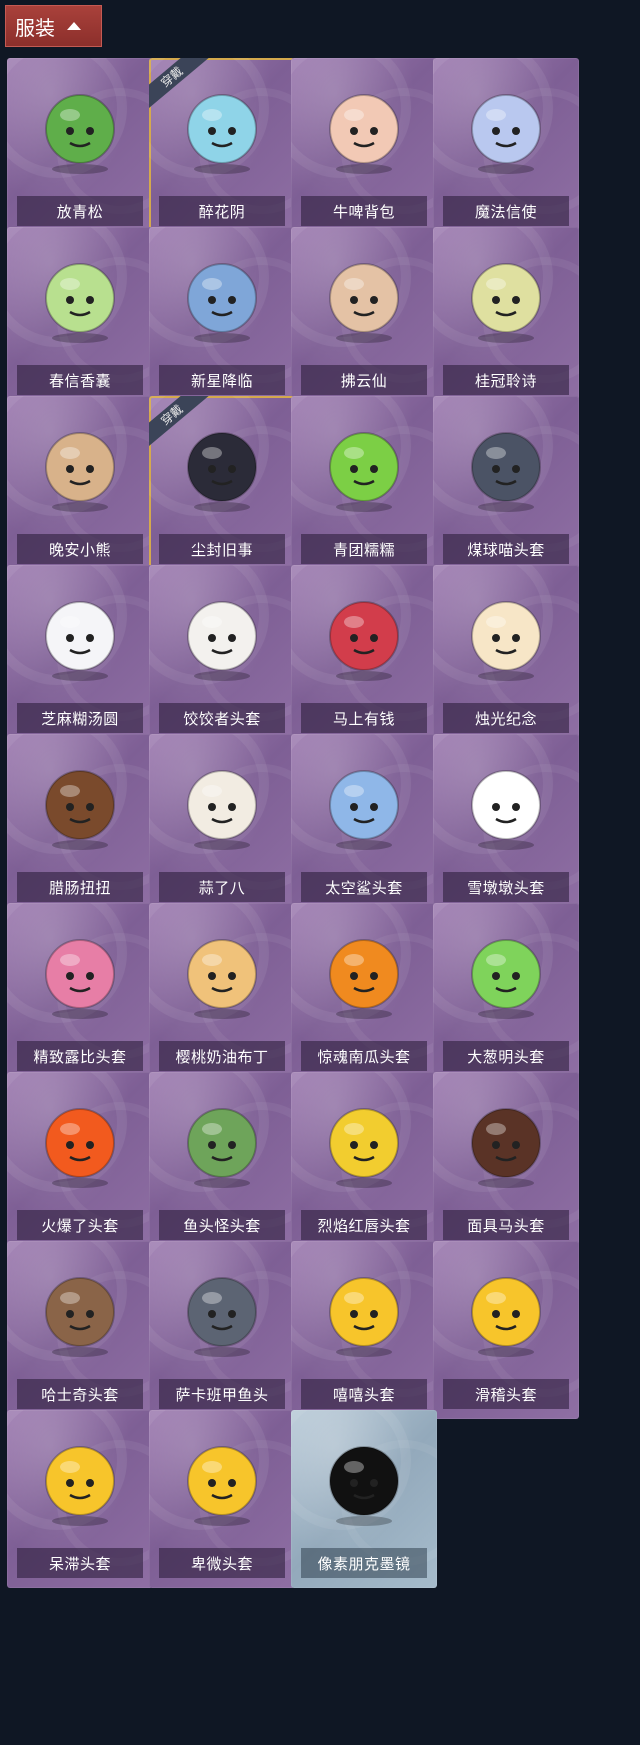  Describe the element at coordinates (80, 549) in the screenshot. I see `outfit-name: 晚安小熊` at that location.